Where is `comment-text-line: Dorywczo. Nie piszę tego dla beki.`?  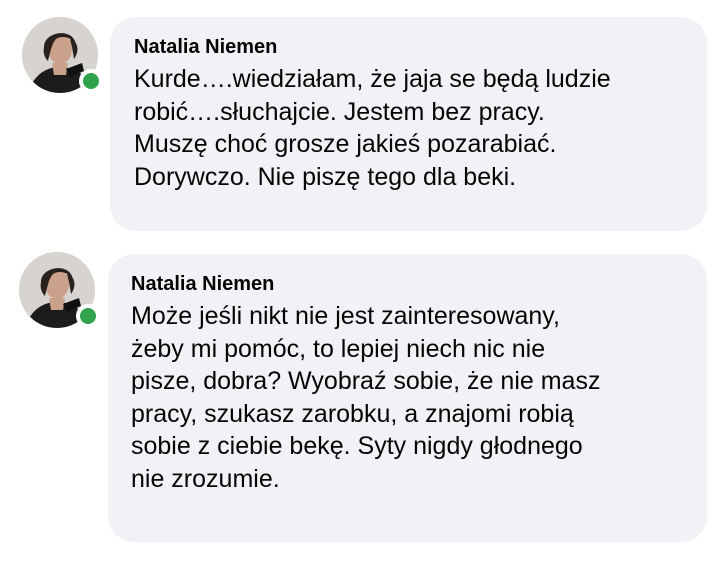 comment-text-line: Dorywczo. Nie piszę tego dla beki. is located at coordinates (325, 176).